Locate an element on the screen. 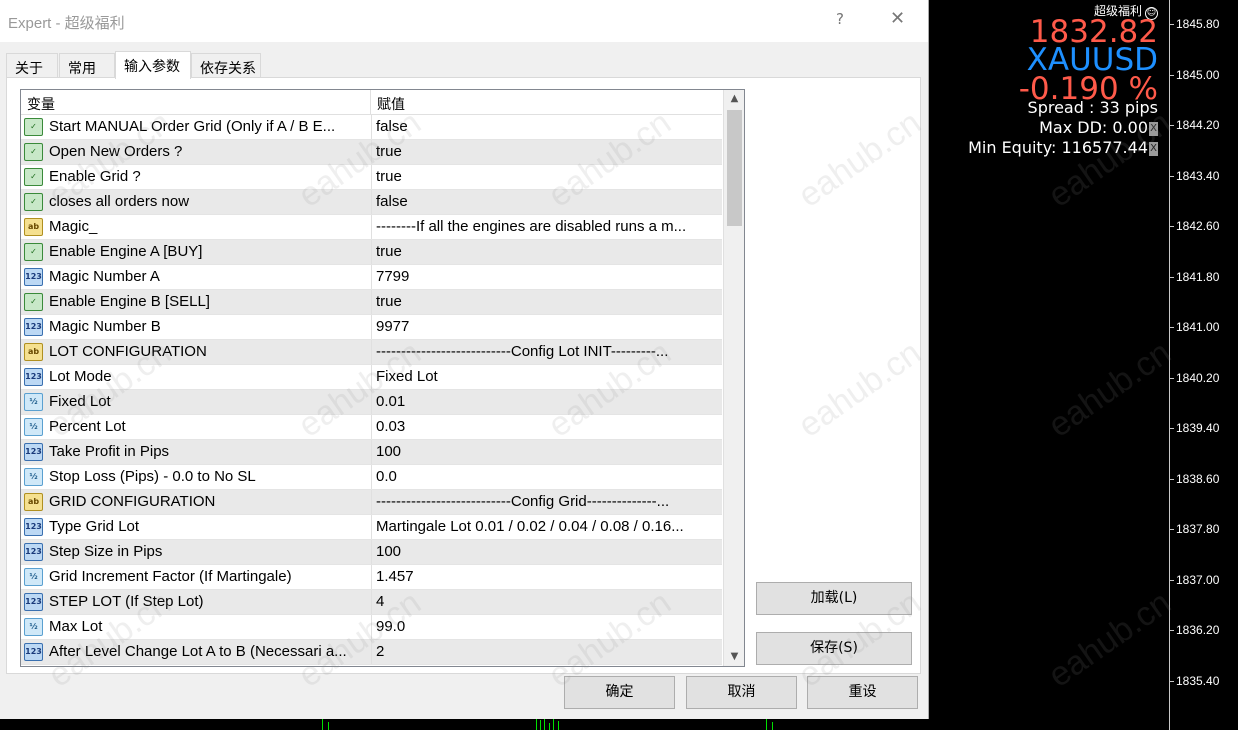 The height and width of the screenshot is (730, 1238). parameter-value: 0.01 is located at coordinates (547, 402).